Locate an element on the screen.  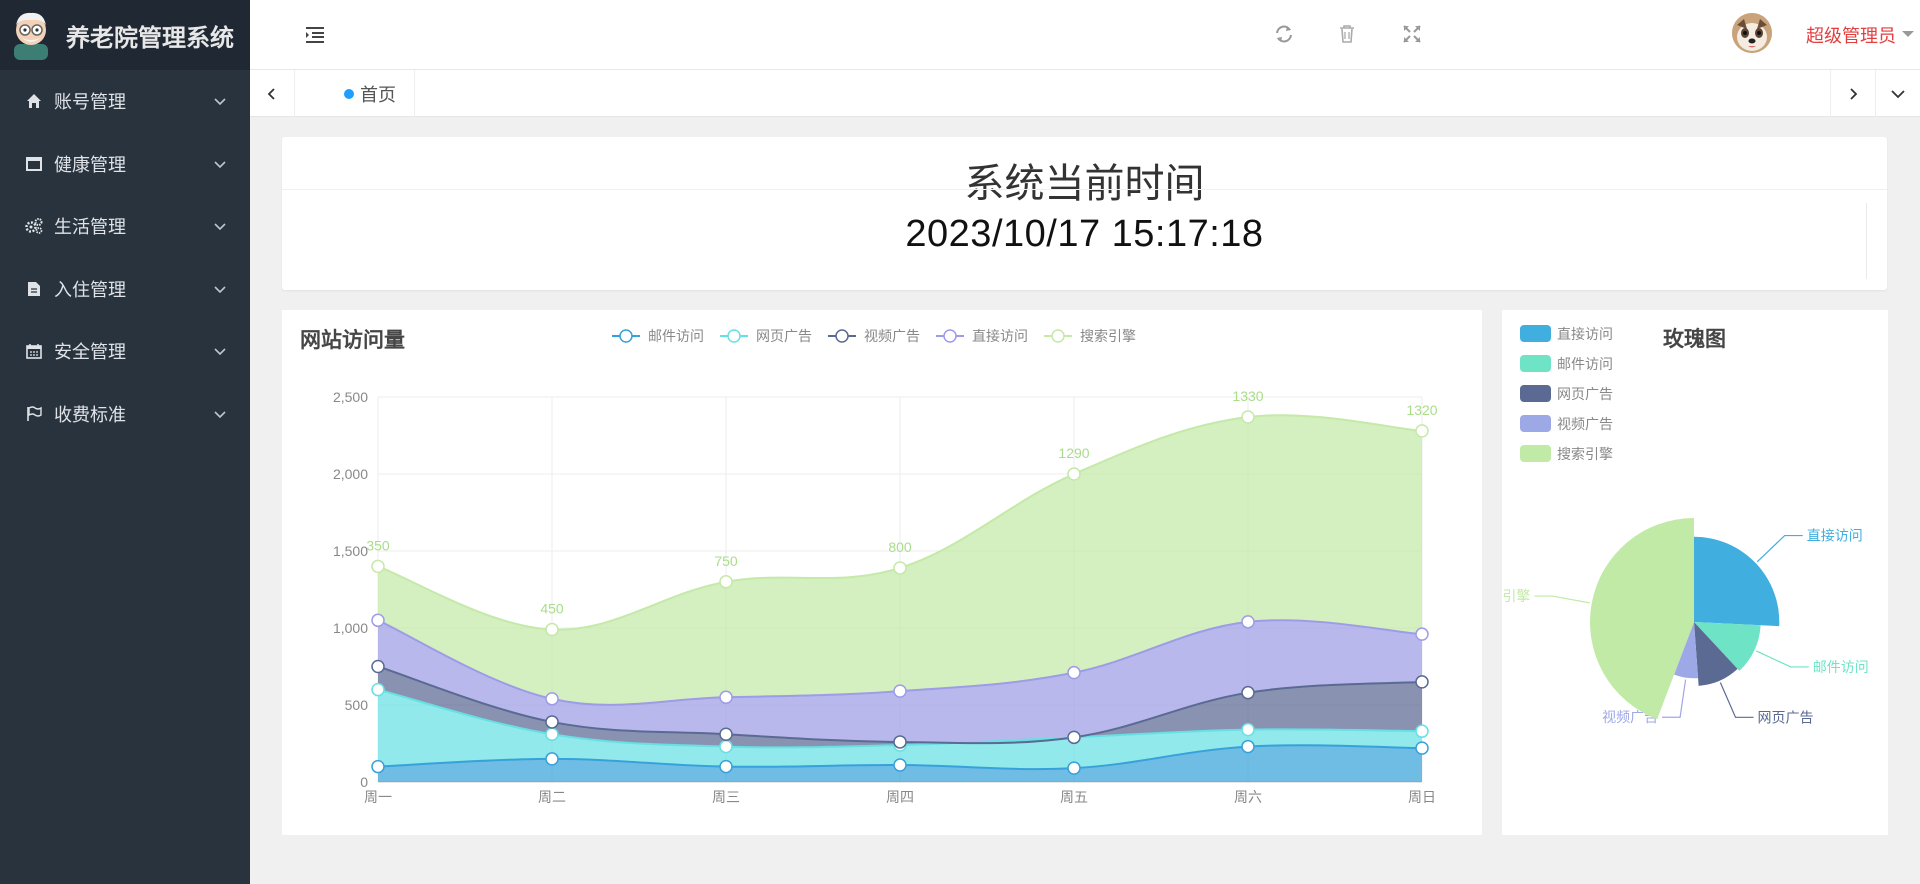
slice-label: 搜索引擎 is located at coordinates (1516, 596).